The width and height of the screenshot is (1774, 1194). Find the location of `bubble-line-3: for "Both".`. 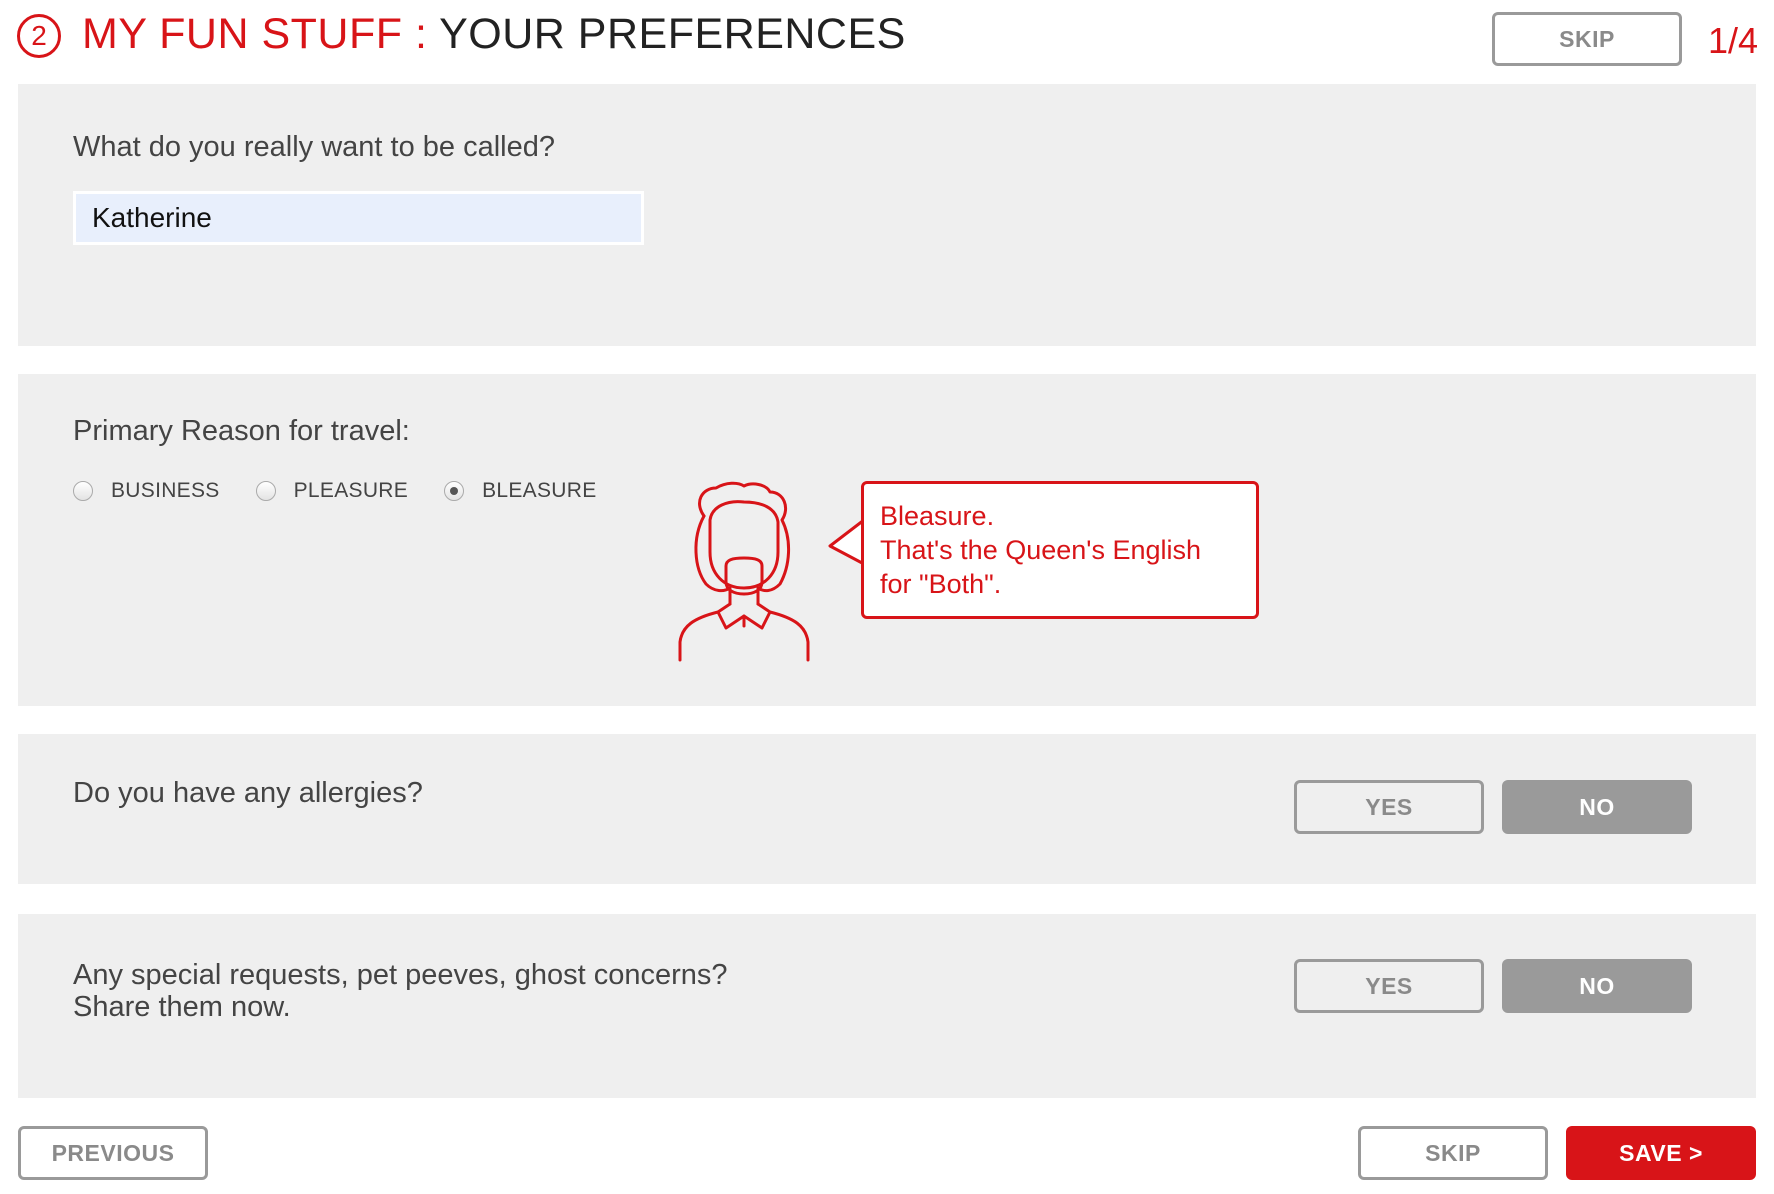

bubble-line-3: for "Both". is located at coordinates (941, 584).